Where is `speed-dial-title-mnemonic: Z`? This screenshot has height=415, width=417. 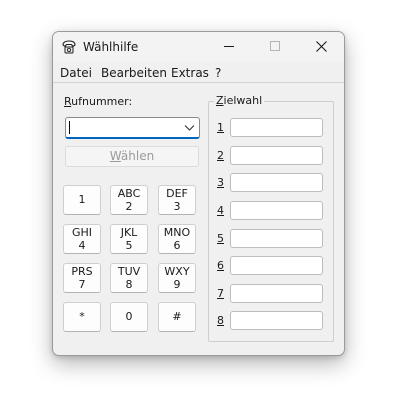
speed-dial-title-mnemonic: Z is located at coordinates (220, 100).